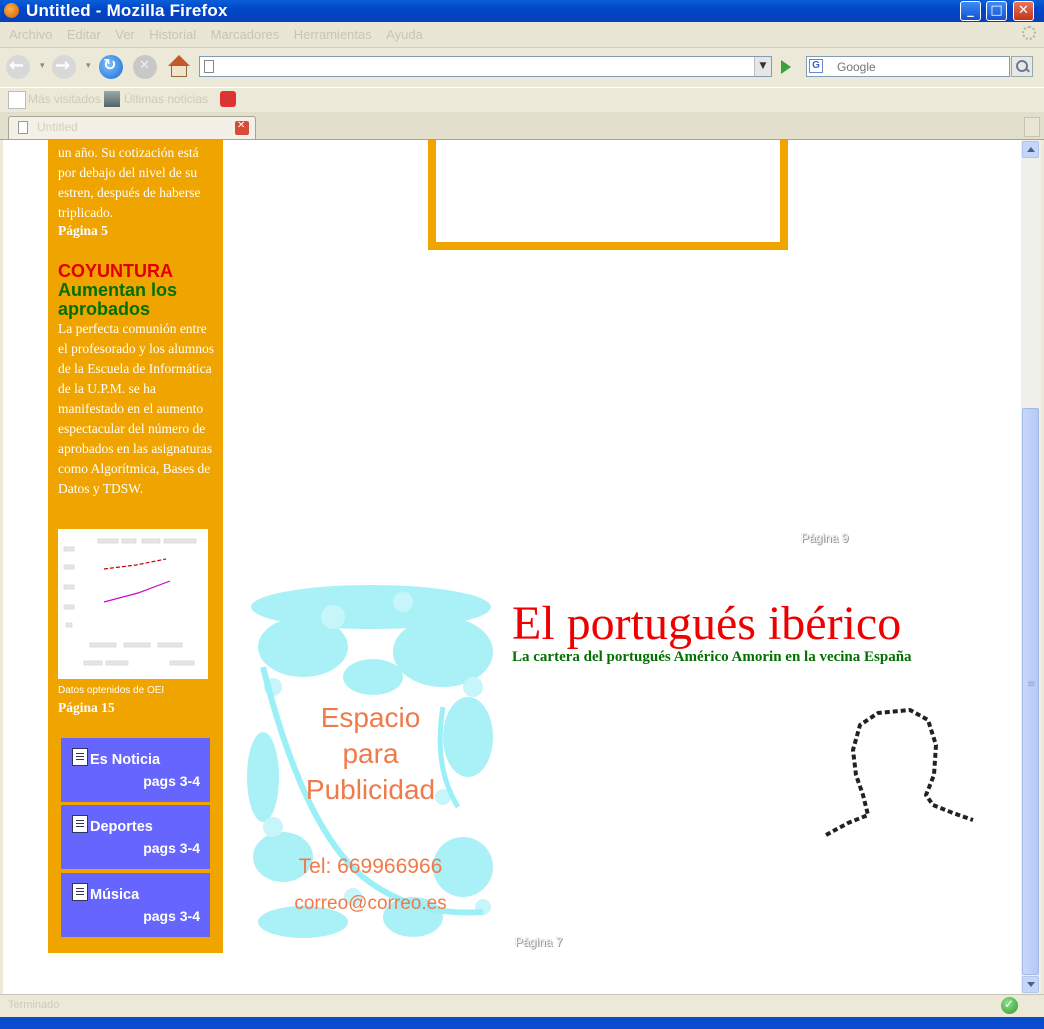  What do you see at coordinates (404, 32) in the screenshot?
I see `menu-ayuda: Ayuda` at bounding box center [404, 32].